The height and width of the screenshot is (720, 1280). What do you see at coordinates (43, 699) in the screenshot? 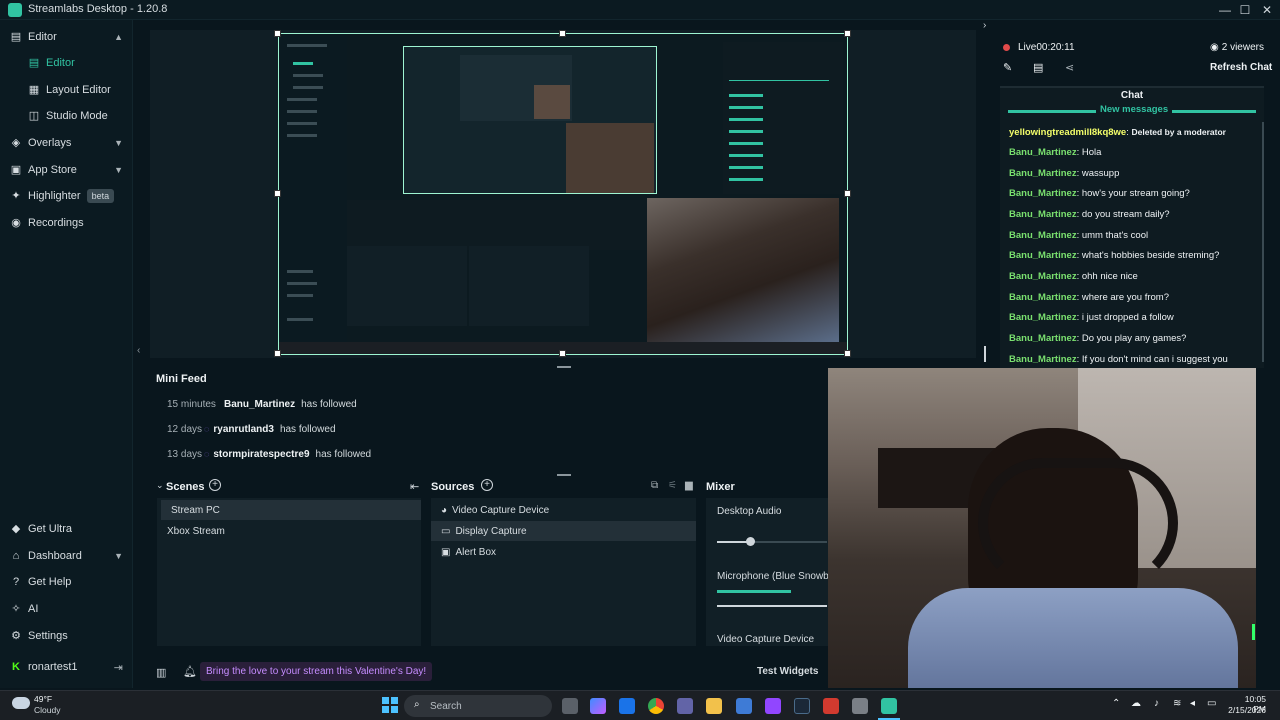
I see `weather-temp: 49°F` at bounding box center [43, 699].